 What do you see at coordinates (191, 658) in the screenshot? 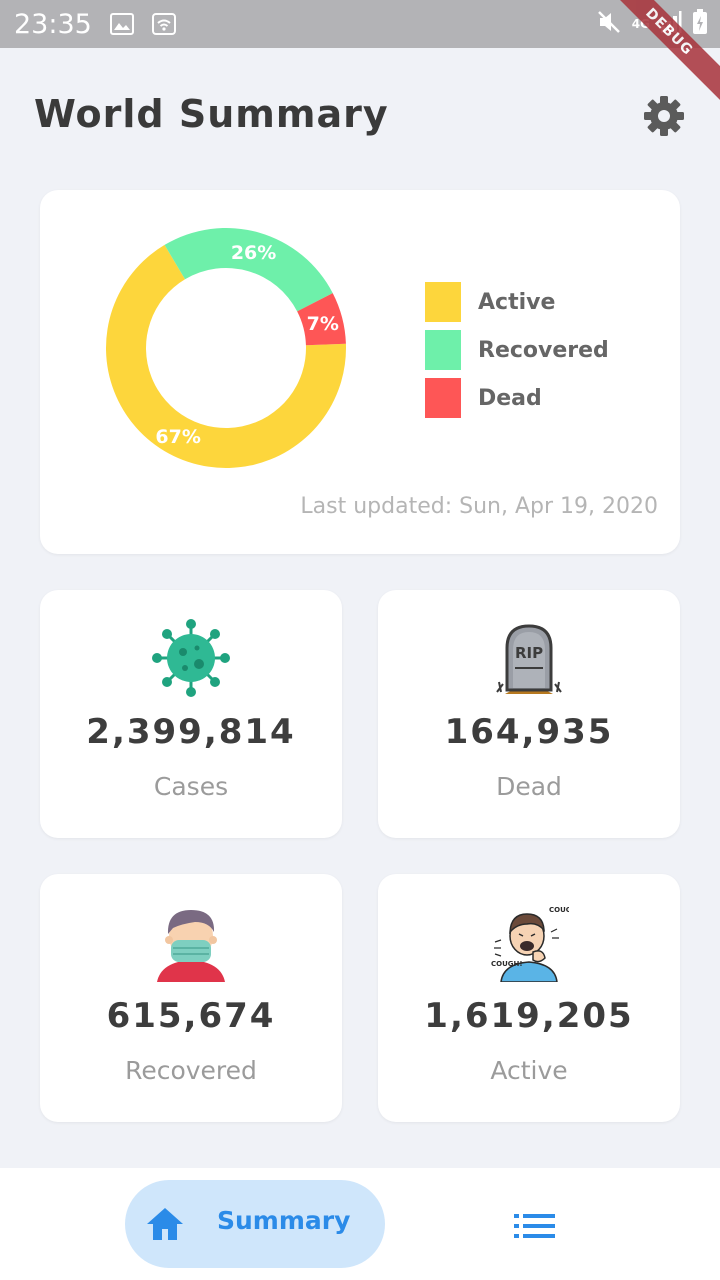
I see `virus-icon` at bounding box center [191, 658].